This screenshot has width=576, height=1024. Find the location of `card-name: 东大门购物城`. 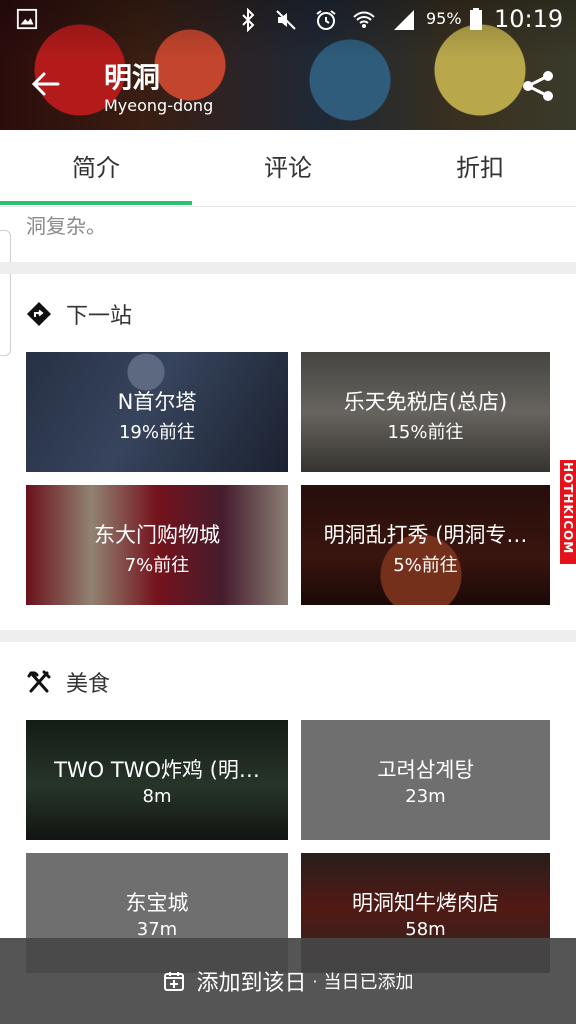

card-name: 东大门购物城 is located at coordinates (157, 535).